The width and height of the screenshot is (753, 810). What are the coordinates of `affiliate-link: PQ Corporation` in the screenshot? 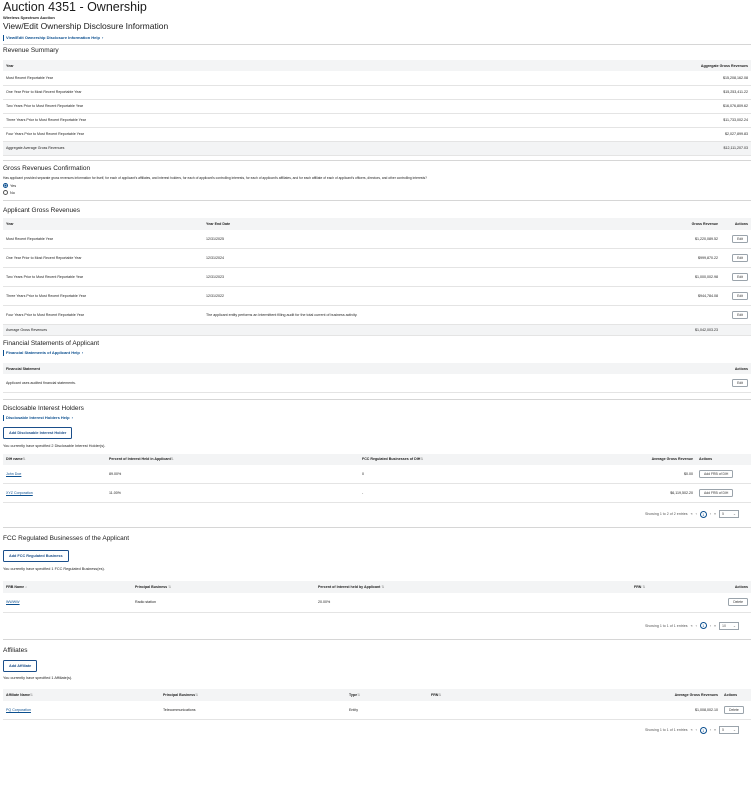 It's located at (18, 710).